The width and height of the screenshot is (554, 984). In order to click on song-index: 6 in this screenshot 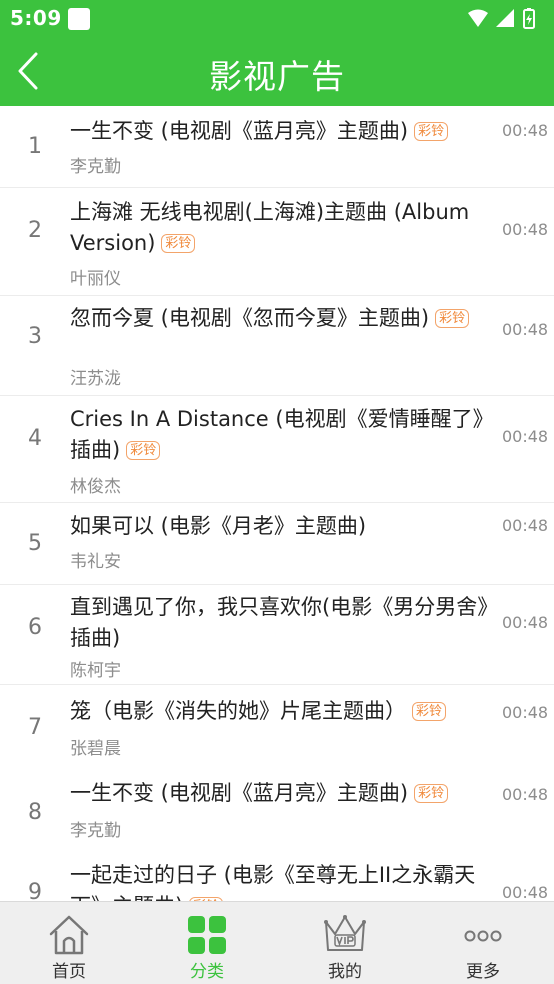, I will do `click(35, 627)`.